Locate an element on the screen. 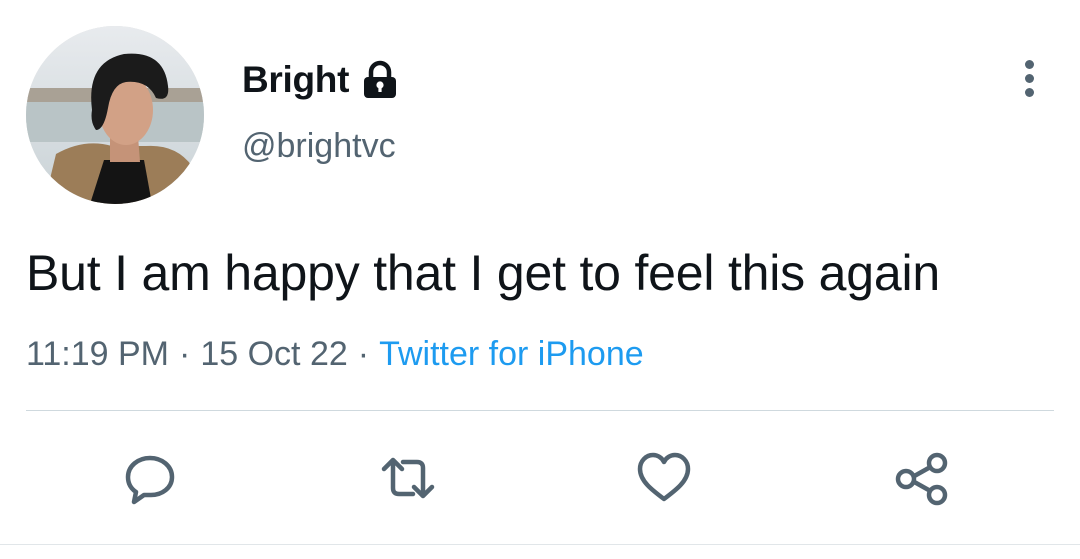  heart-icon is located at coordinates (664, 477).